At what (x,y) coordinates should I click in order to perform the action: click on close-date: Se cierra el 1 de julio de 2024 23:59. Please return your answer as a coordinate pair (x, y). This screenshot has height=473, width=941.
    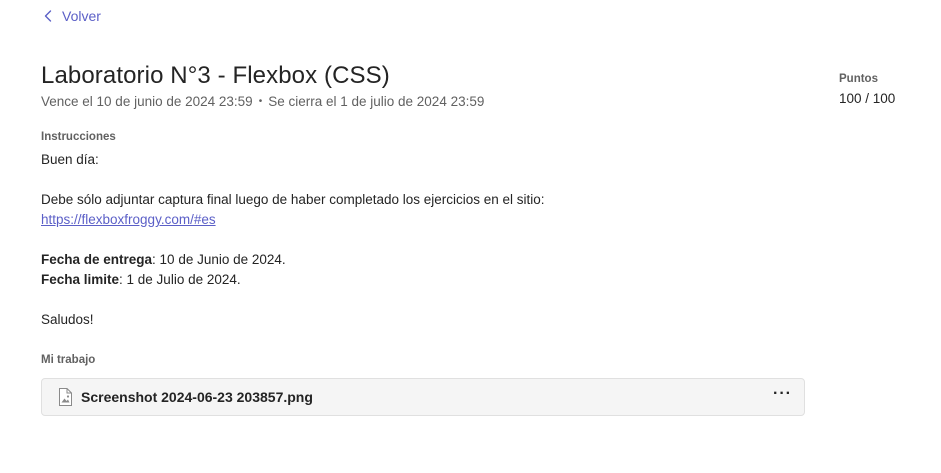
    Looking at the image, I should click on (376, 101).